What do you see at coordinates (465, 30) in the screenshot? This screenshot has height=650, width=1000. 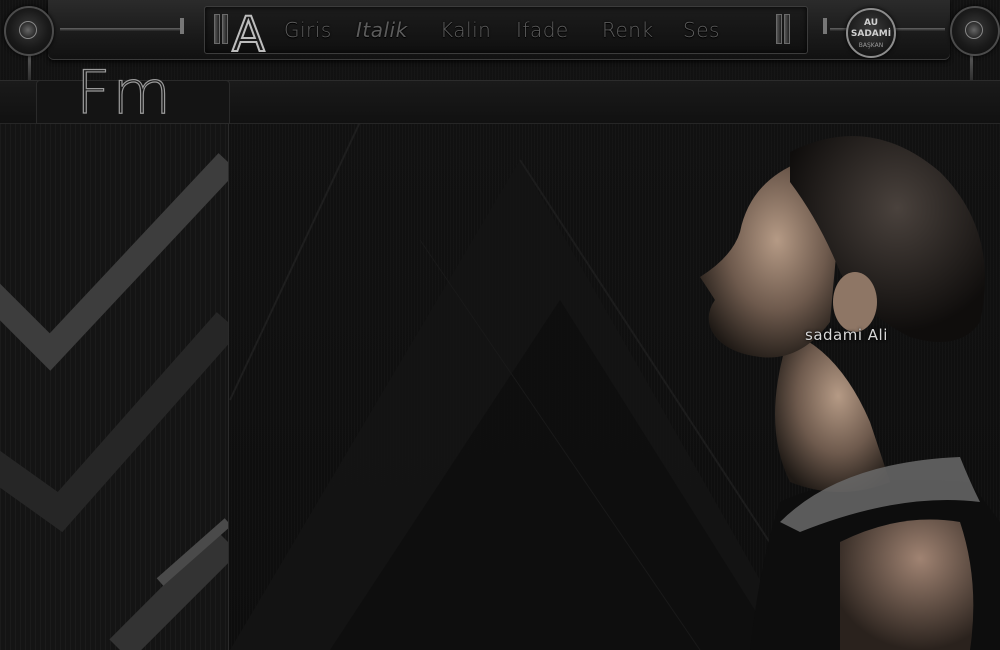 I see `menu-item-kalin: Kalin` at bounding box center [465, 30].